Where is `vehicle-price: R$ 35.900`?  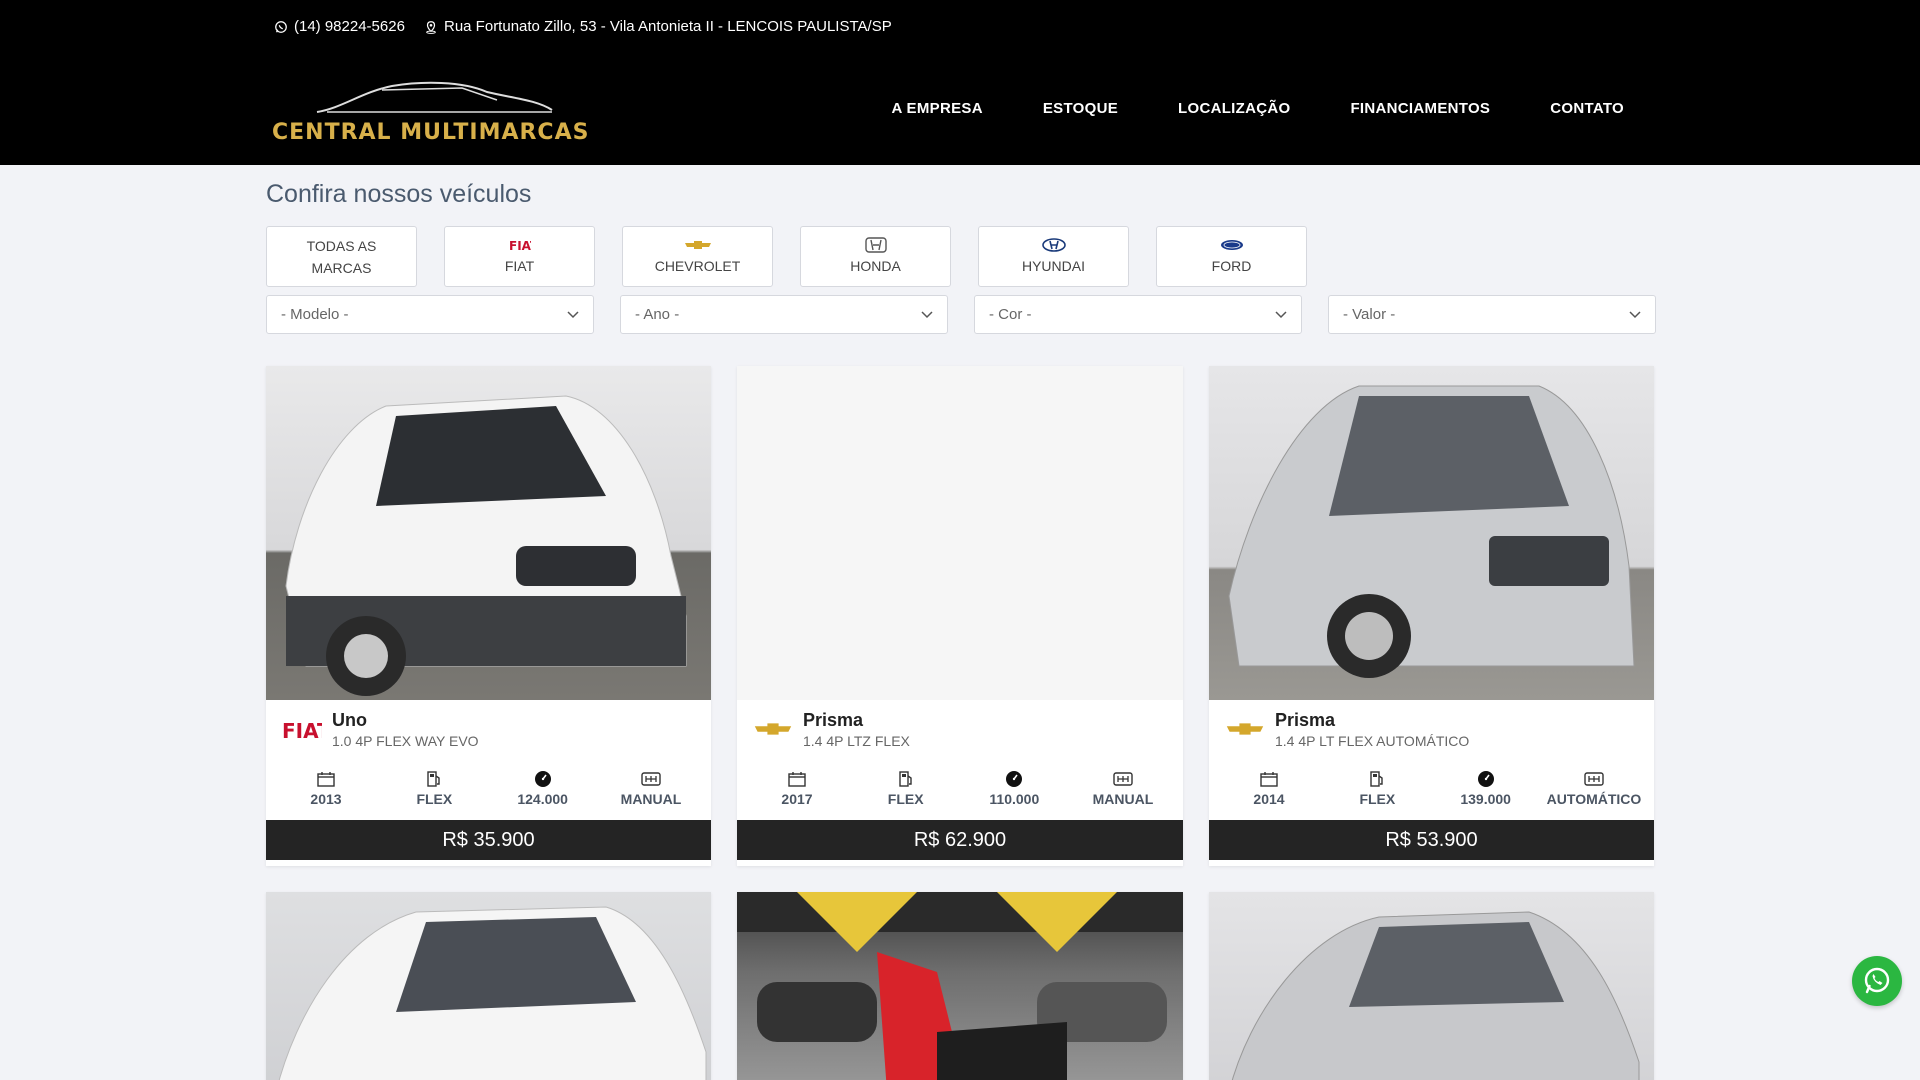
vehicle-price: R$ 35.900 is located at coordinates (488, 840).